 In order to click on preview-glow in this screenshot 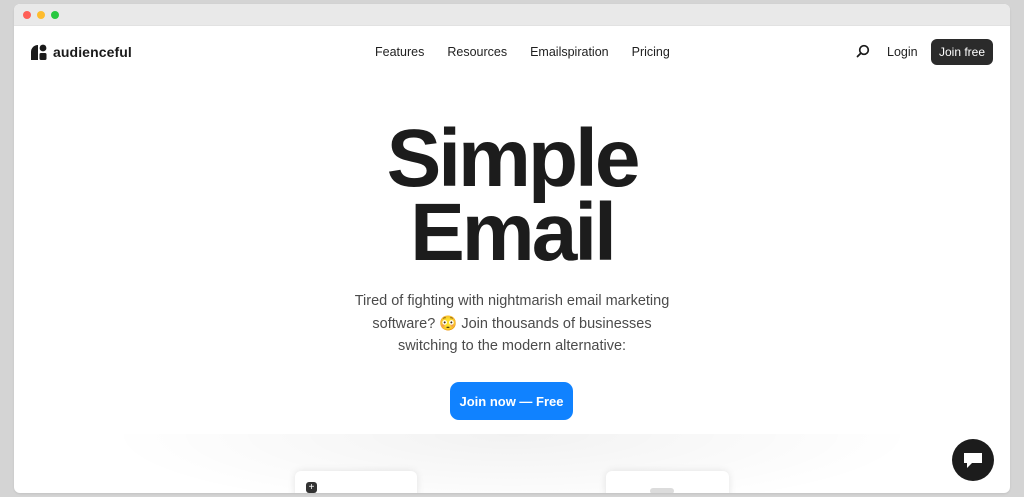, I will do `click(512, 463)`.